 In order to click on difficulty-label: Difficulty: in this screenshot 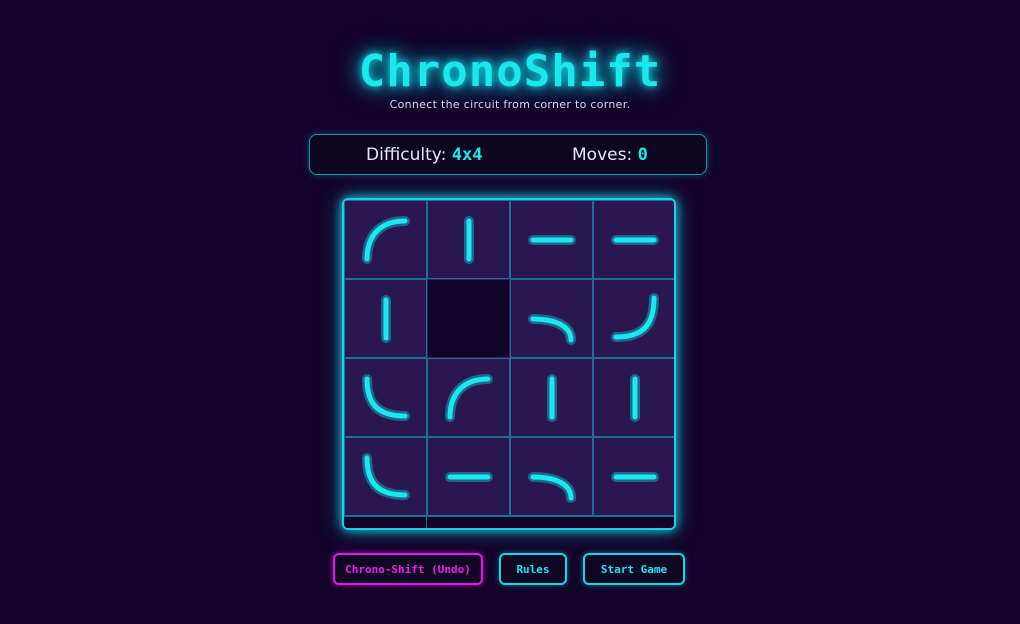, I will do `click(406, 155)`.